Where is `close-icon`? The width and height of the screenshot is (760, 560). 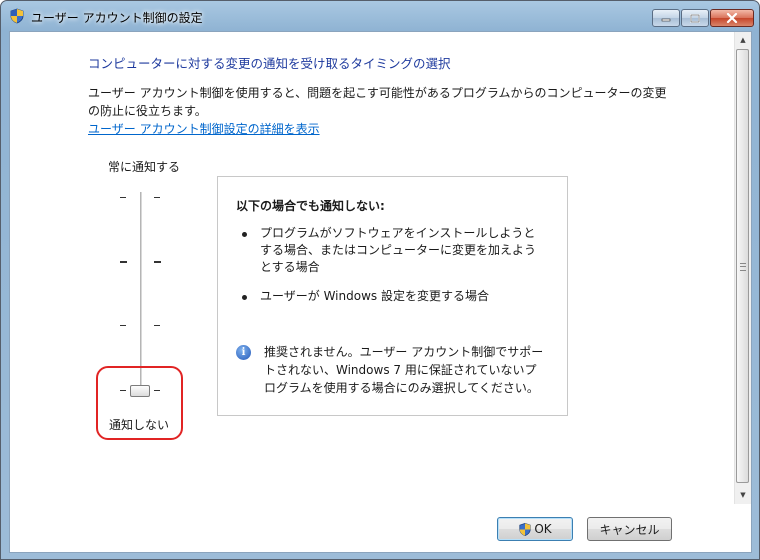
close-icon is located at coordinates (732, 18).